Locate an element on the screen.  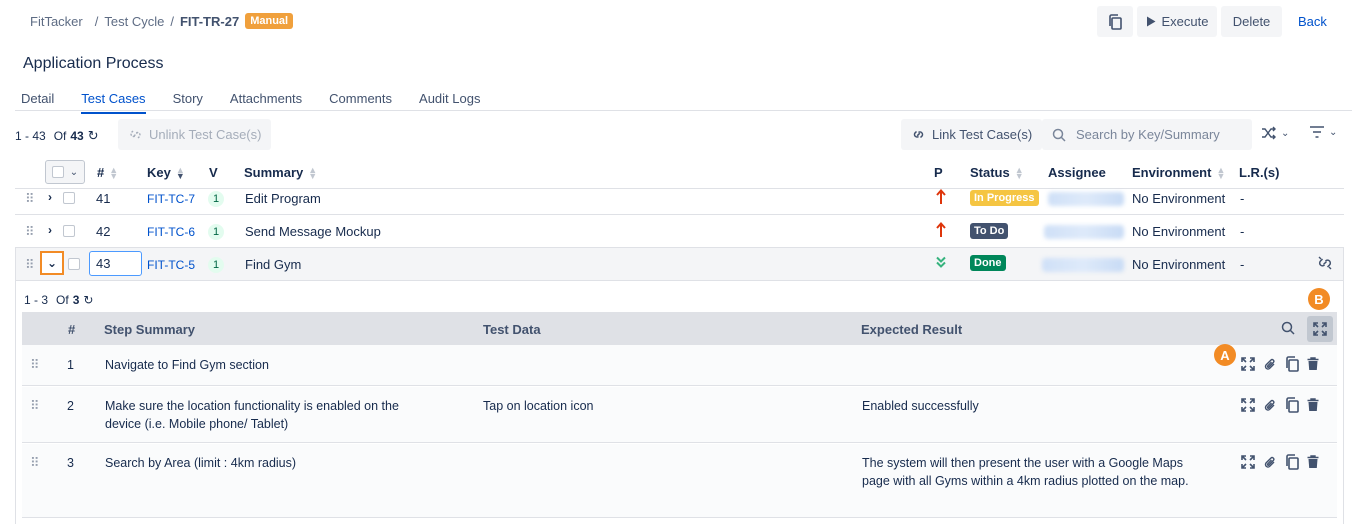
breadcrumb-current: FIT-TR-27 is located at coordinates (209, 21).